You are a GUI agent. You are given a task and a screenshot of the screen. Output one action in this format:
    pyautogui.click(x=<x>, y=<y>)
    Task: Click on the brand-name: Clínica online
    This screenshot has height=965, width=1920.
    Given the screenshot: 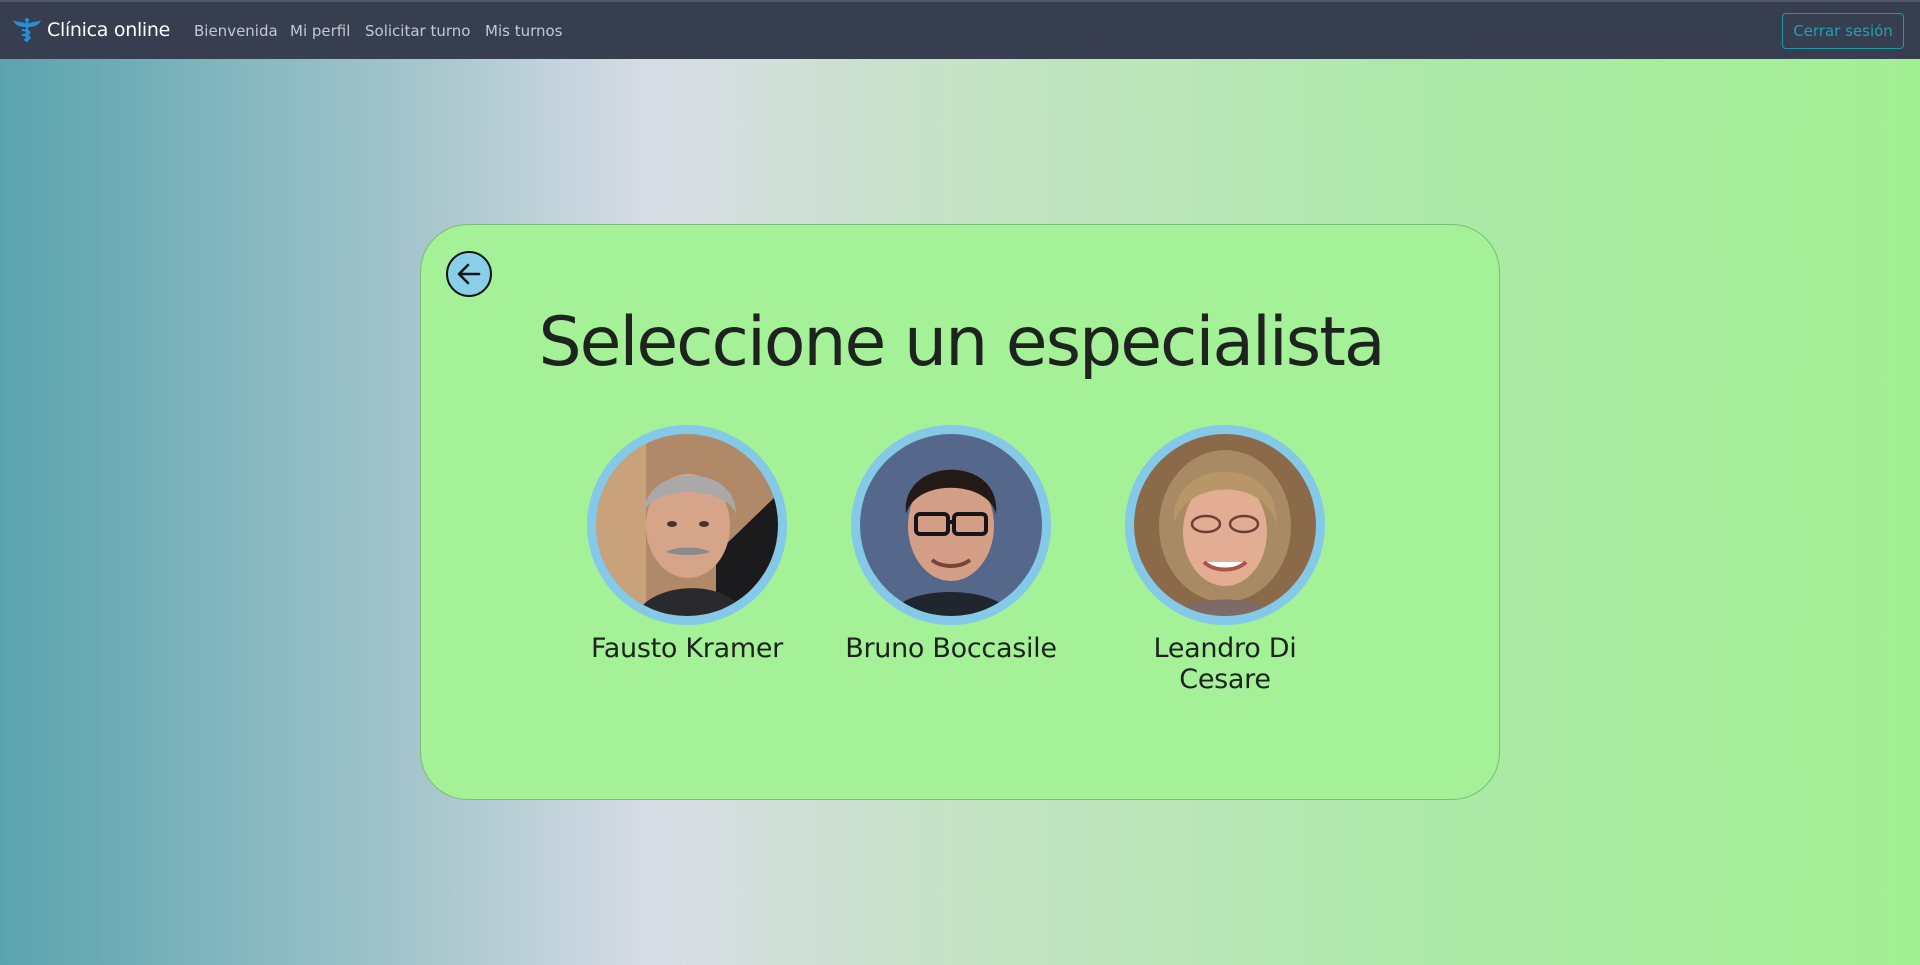 What is the action you would take?
    pyautogui.click(x=109, y=30)
    